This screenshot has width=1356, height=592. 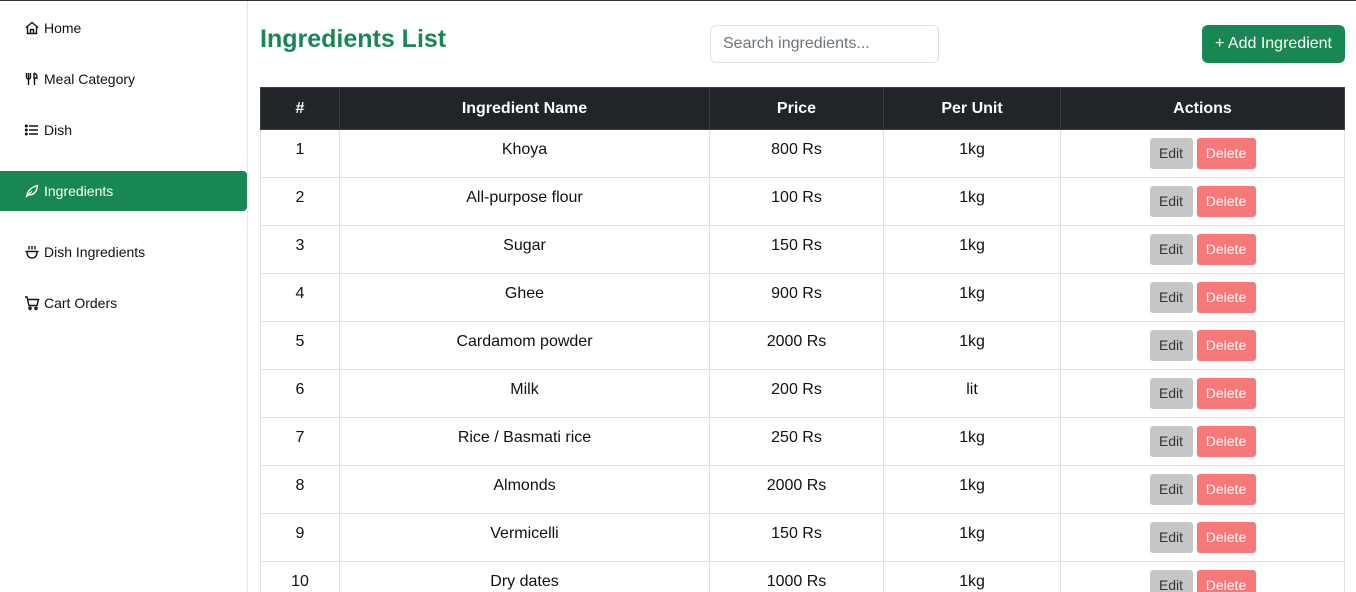 I want to click on cell-ingredient-name: Khoya, so click(x=524, y=153).